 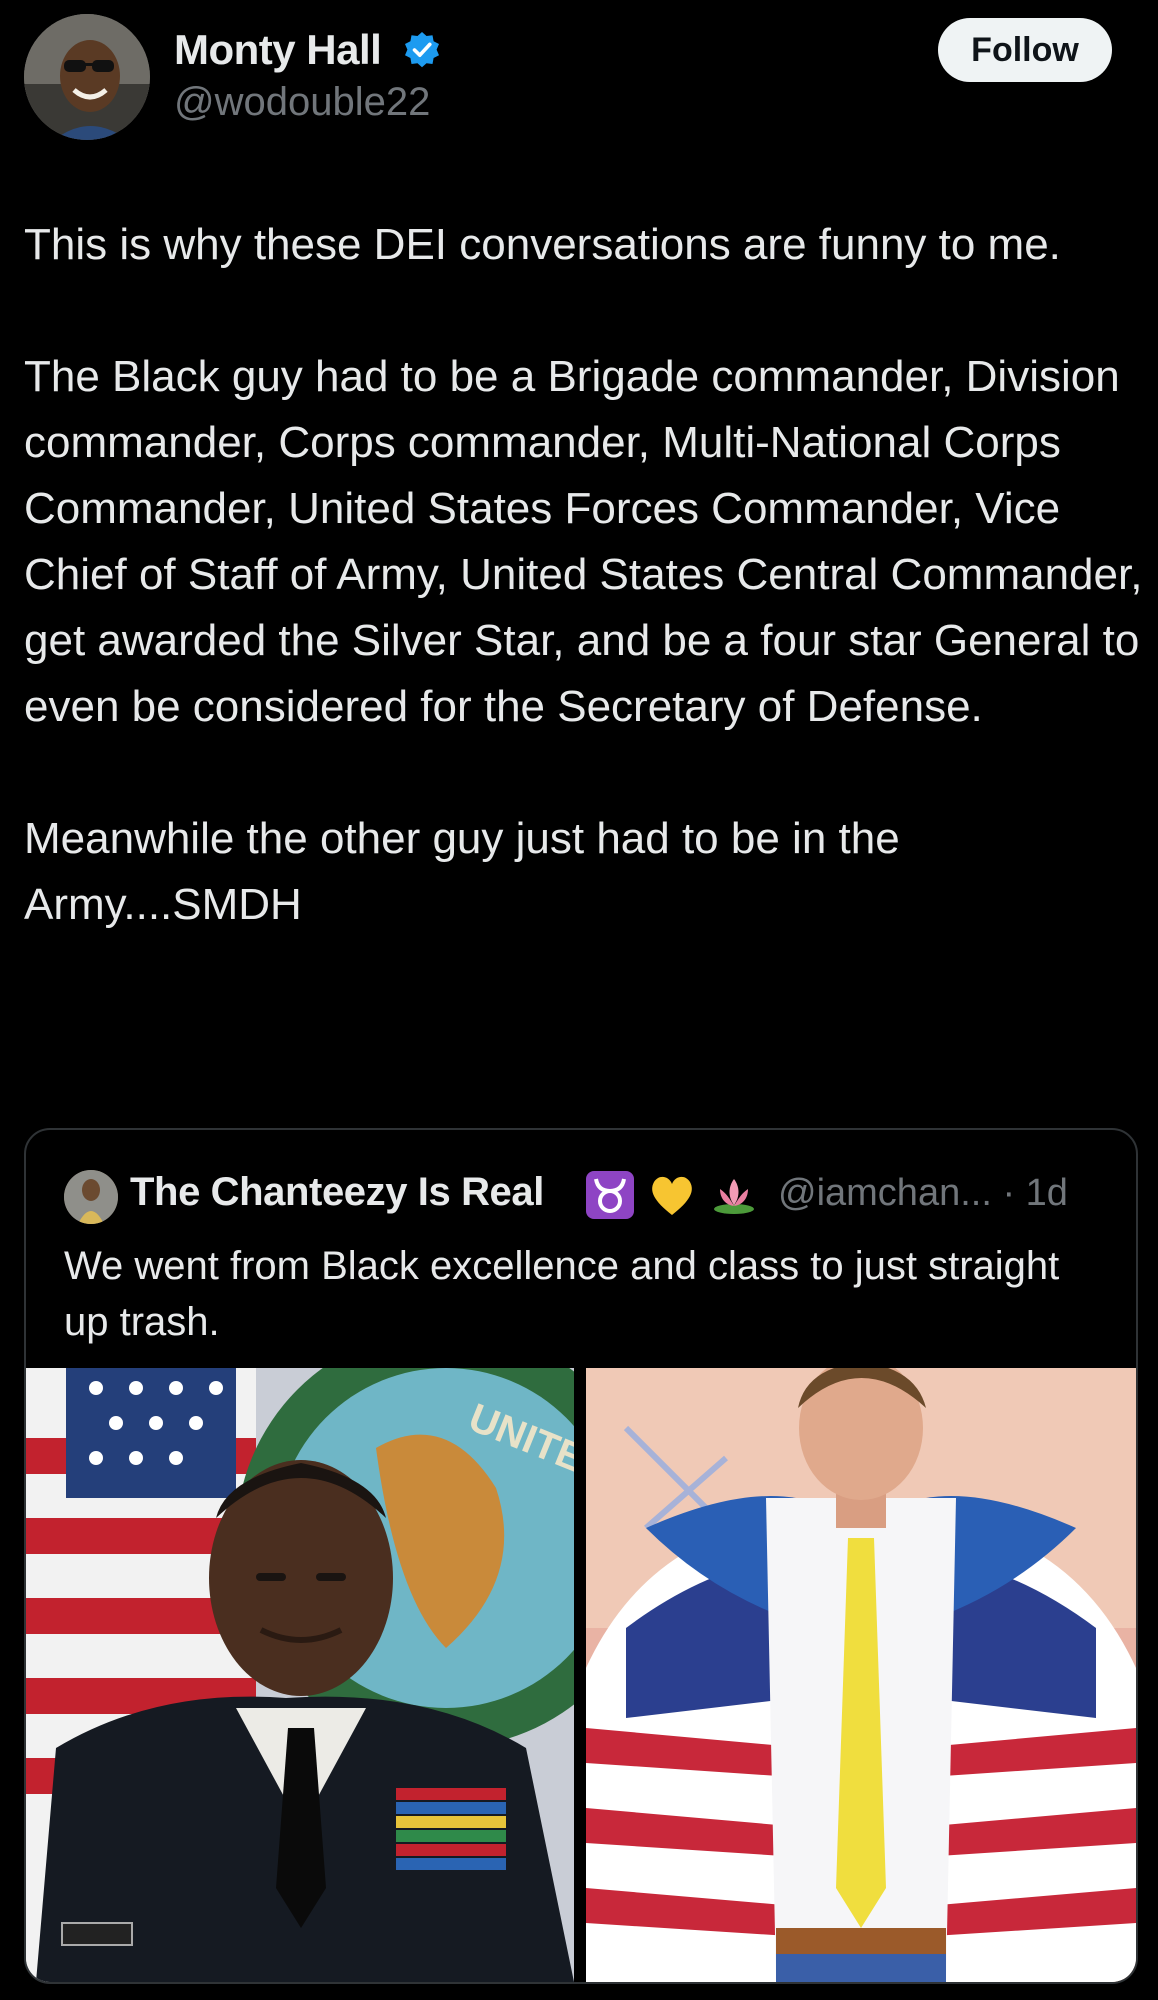 What do you see at coordinates (91, 1197) in the screenshot?
I see `quoted-author-avatar` at bounding box center [91, 1197].